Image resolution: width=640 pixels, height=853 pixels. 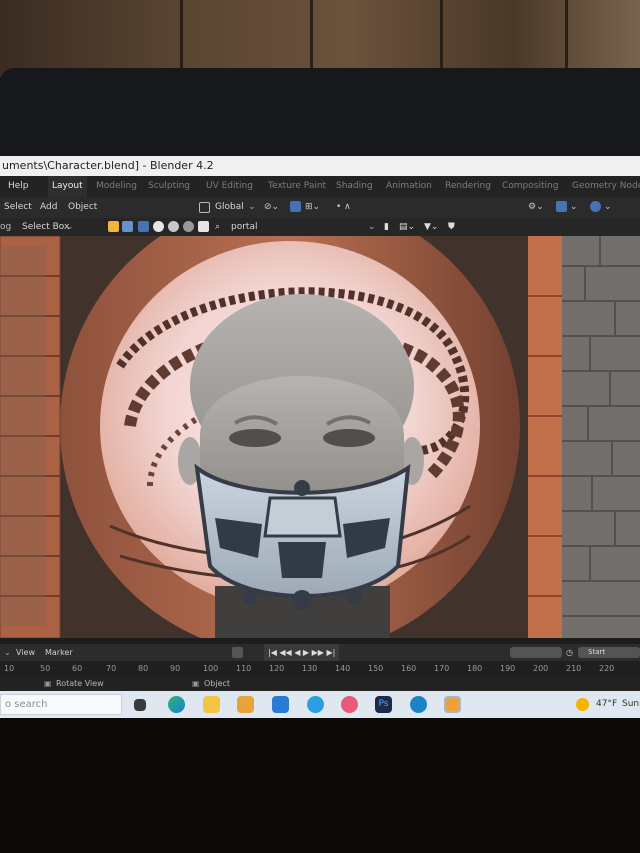 What do you see at coordinates (343, 668) in the screenshot?
I see `frame-number: 140` at bounding box center [343, 668].